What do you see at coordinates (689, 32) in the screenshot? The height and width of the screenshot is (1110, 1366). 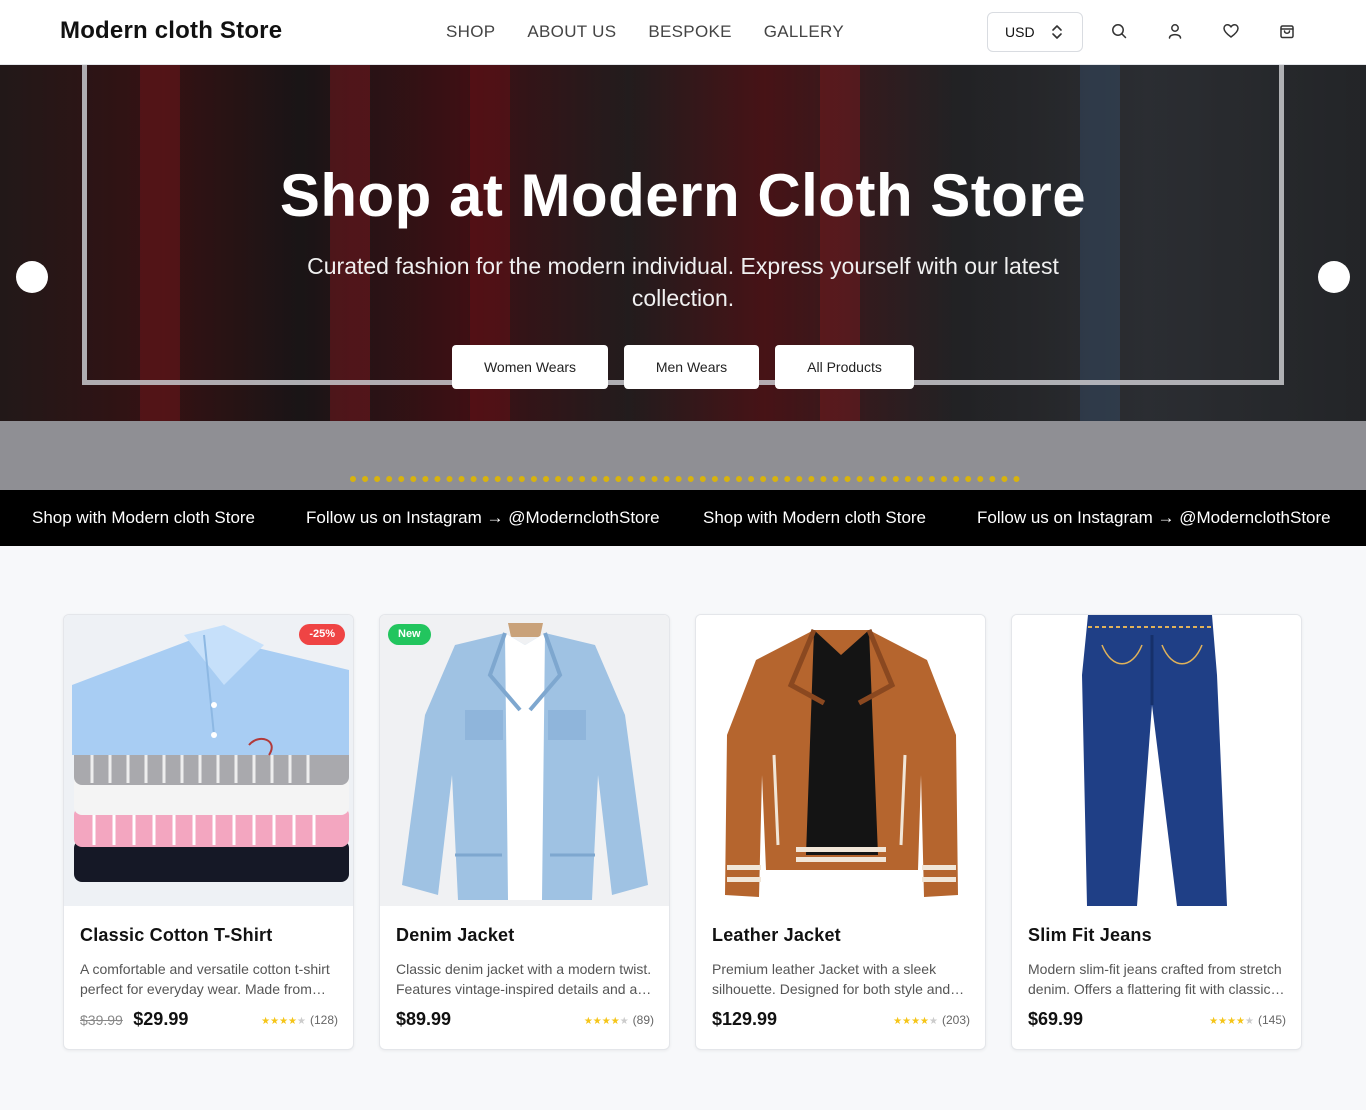 I see `nav-bespoke: BESPOKE` at bounding box center [689, 32].